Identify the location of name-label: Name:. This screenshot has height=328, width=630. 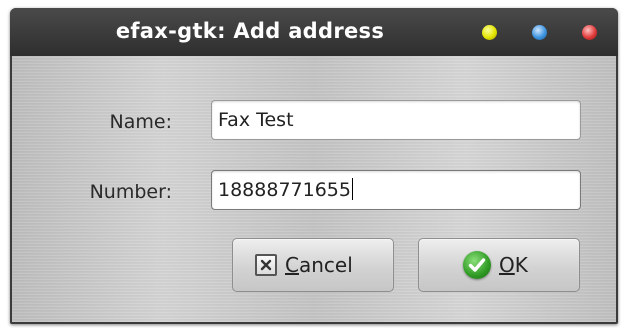
(140, 122).